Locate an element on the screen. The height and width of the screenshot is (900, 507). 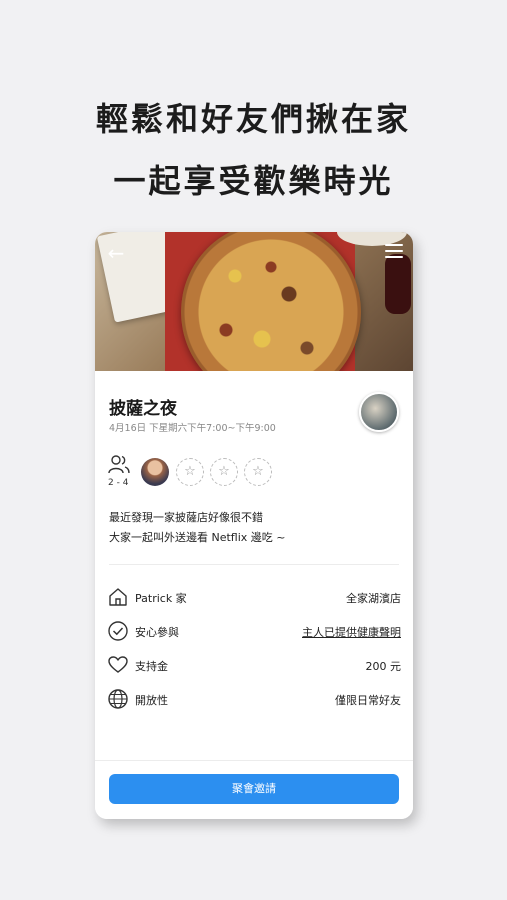
back-arrow-icon: ← is located at coordinates (116, 253).